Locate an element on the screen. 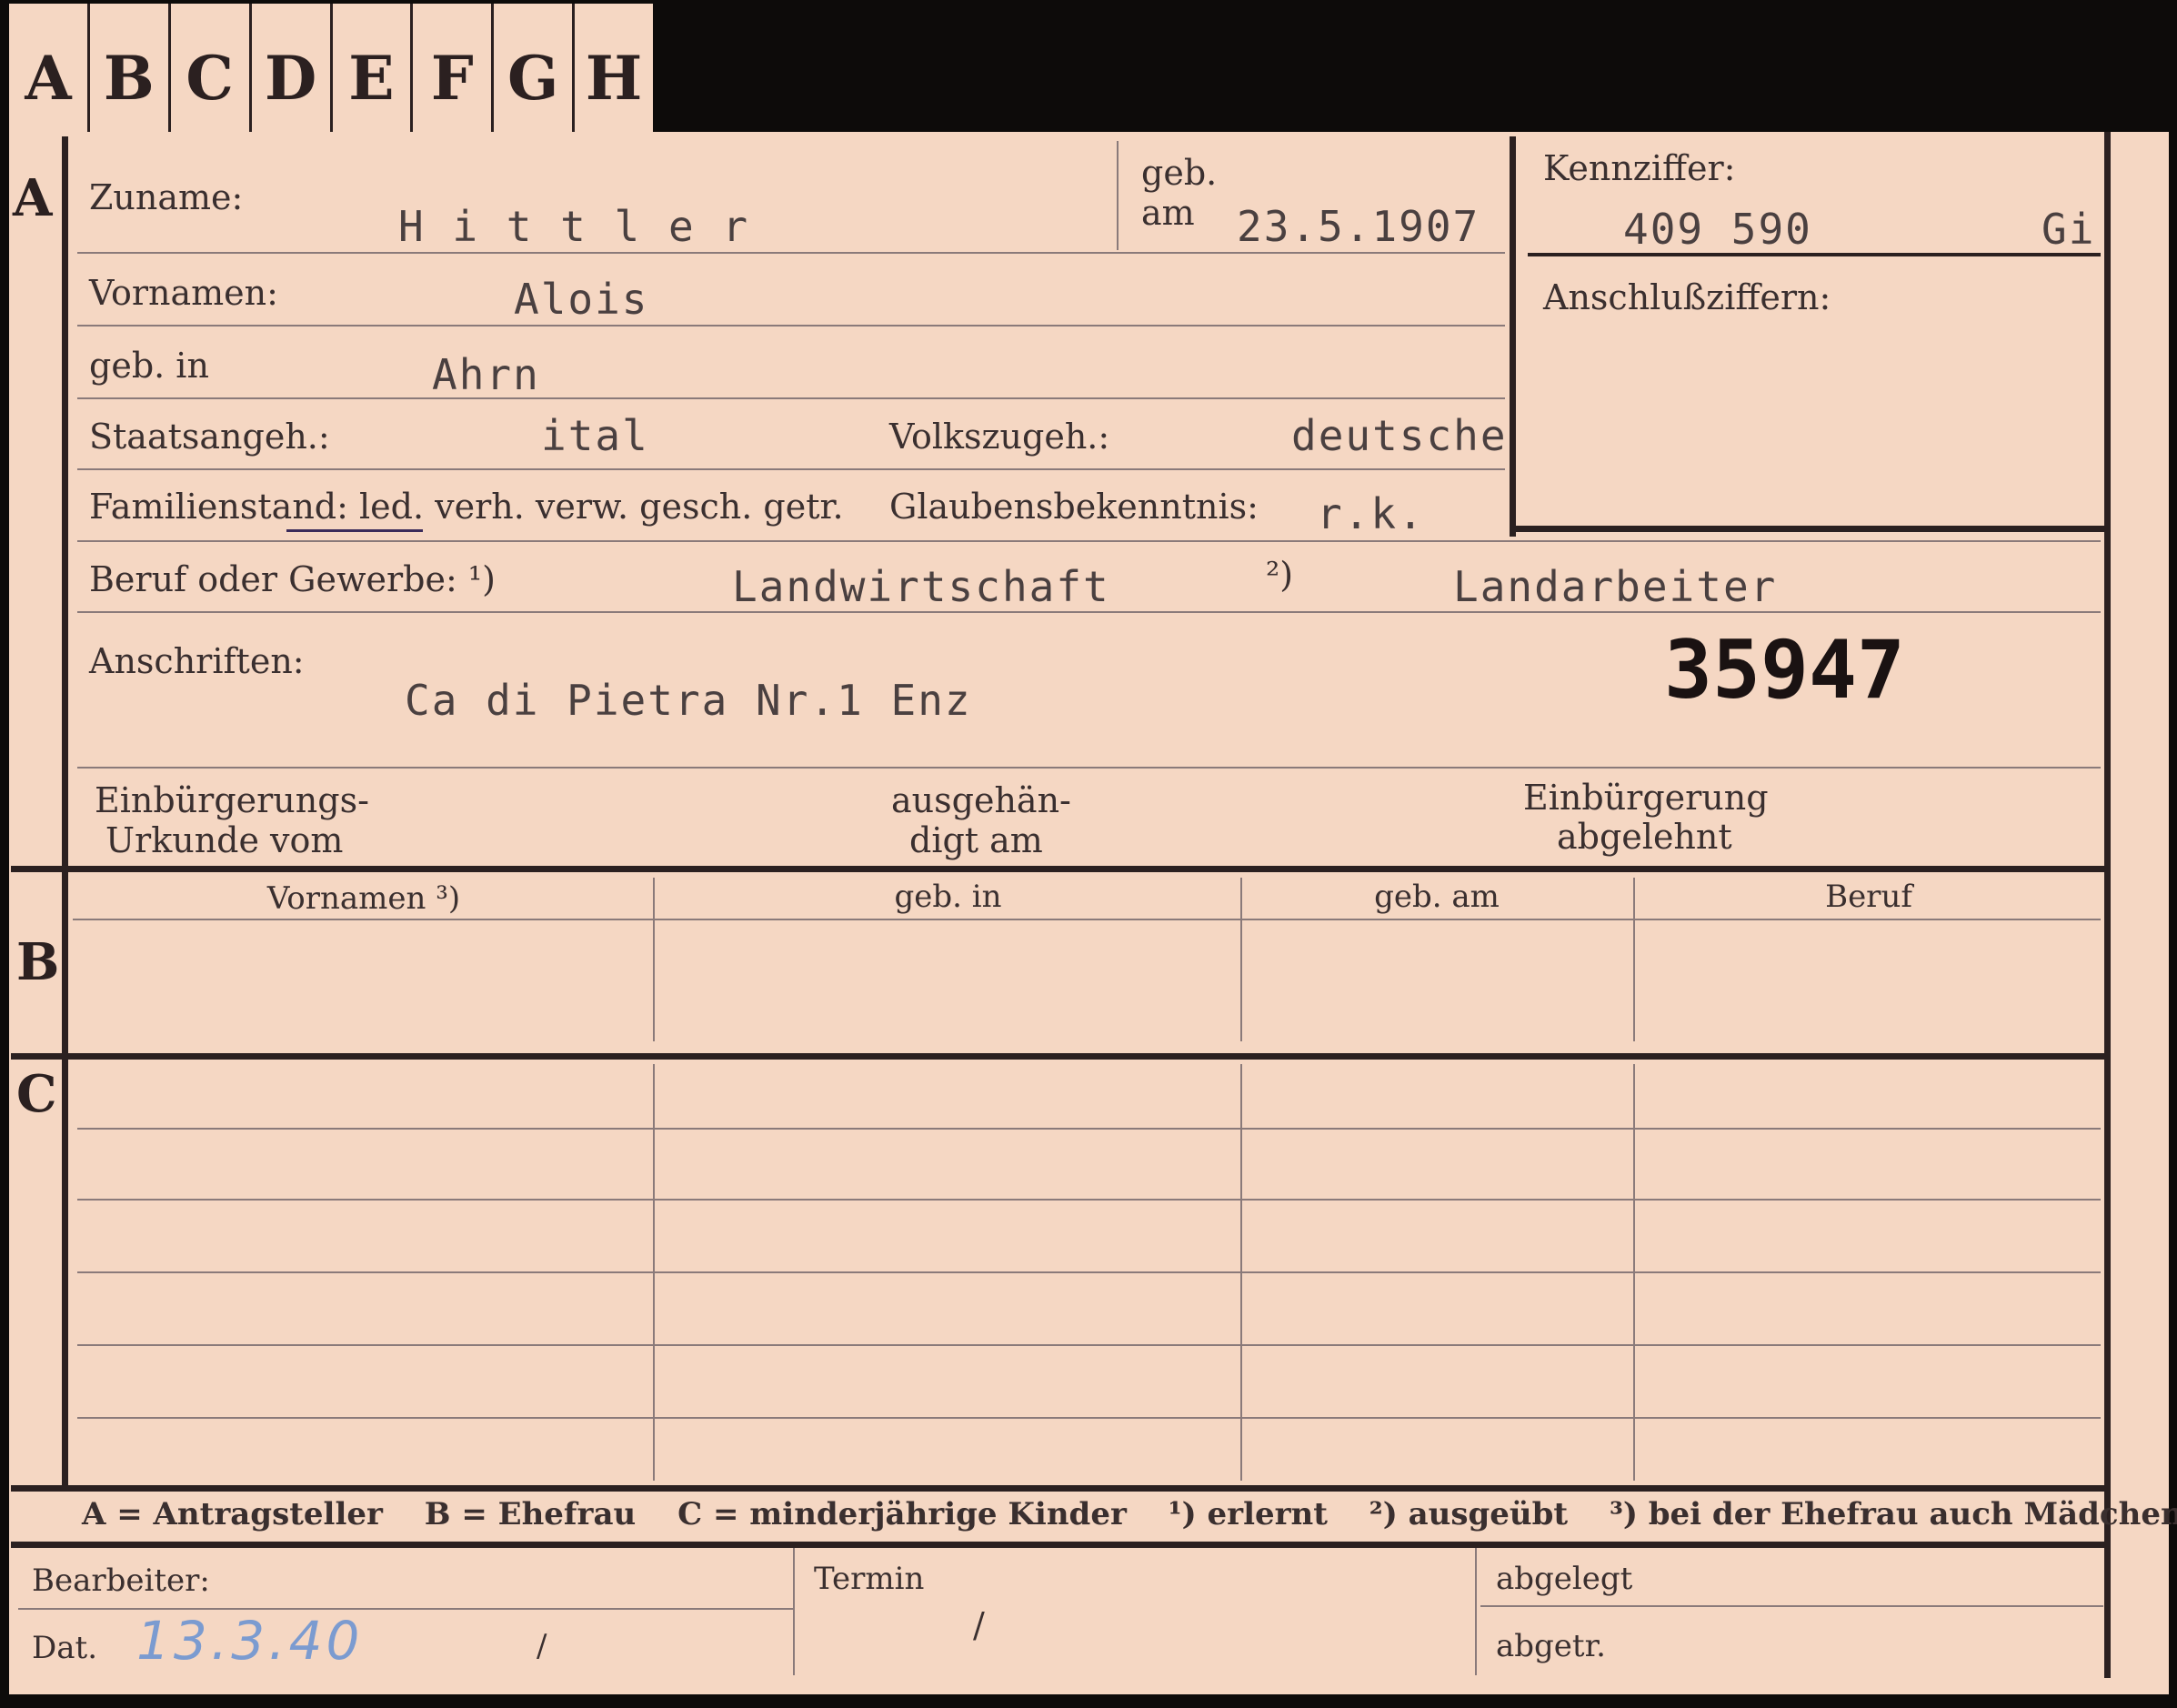  stamp-number: 35947 is located at coordinates (1784, 670).